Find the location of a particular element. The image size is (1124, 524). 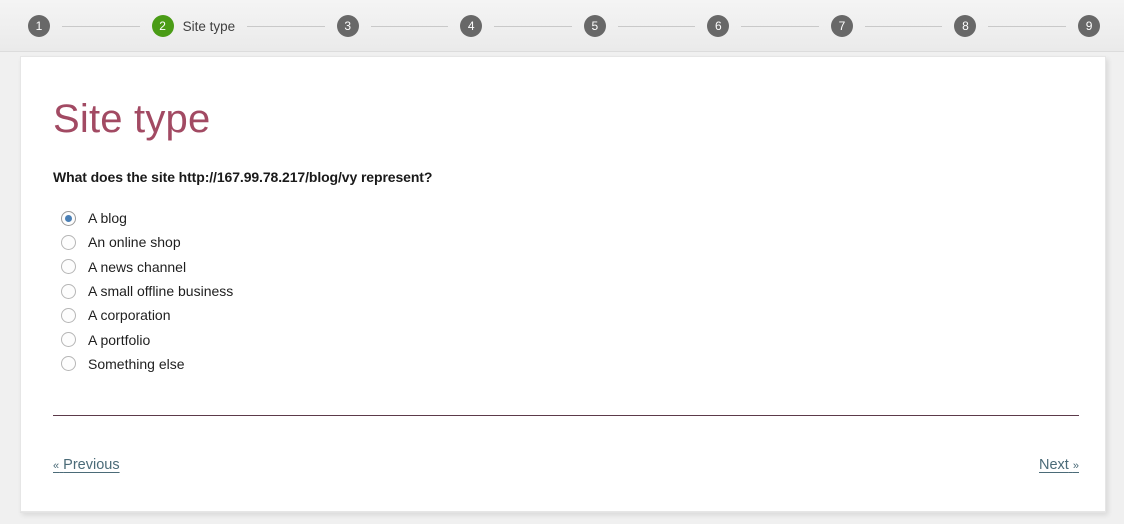

step-circle-9: 9 is located at coordinates (1089, 26).